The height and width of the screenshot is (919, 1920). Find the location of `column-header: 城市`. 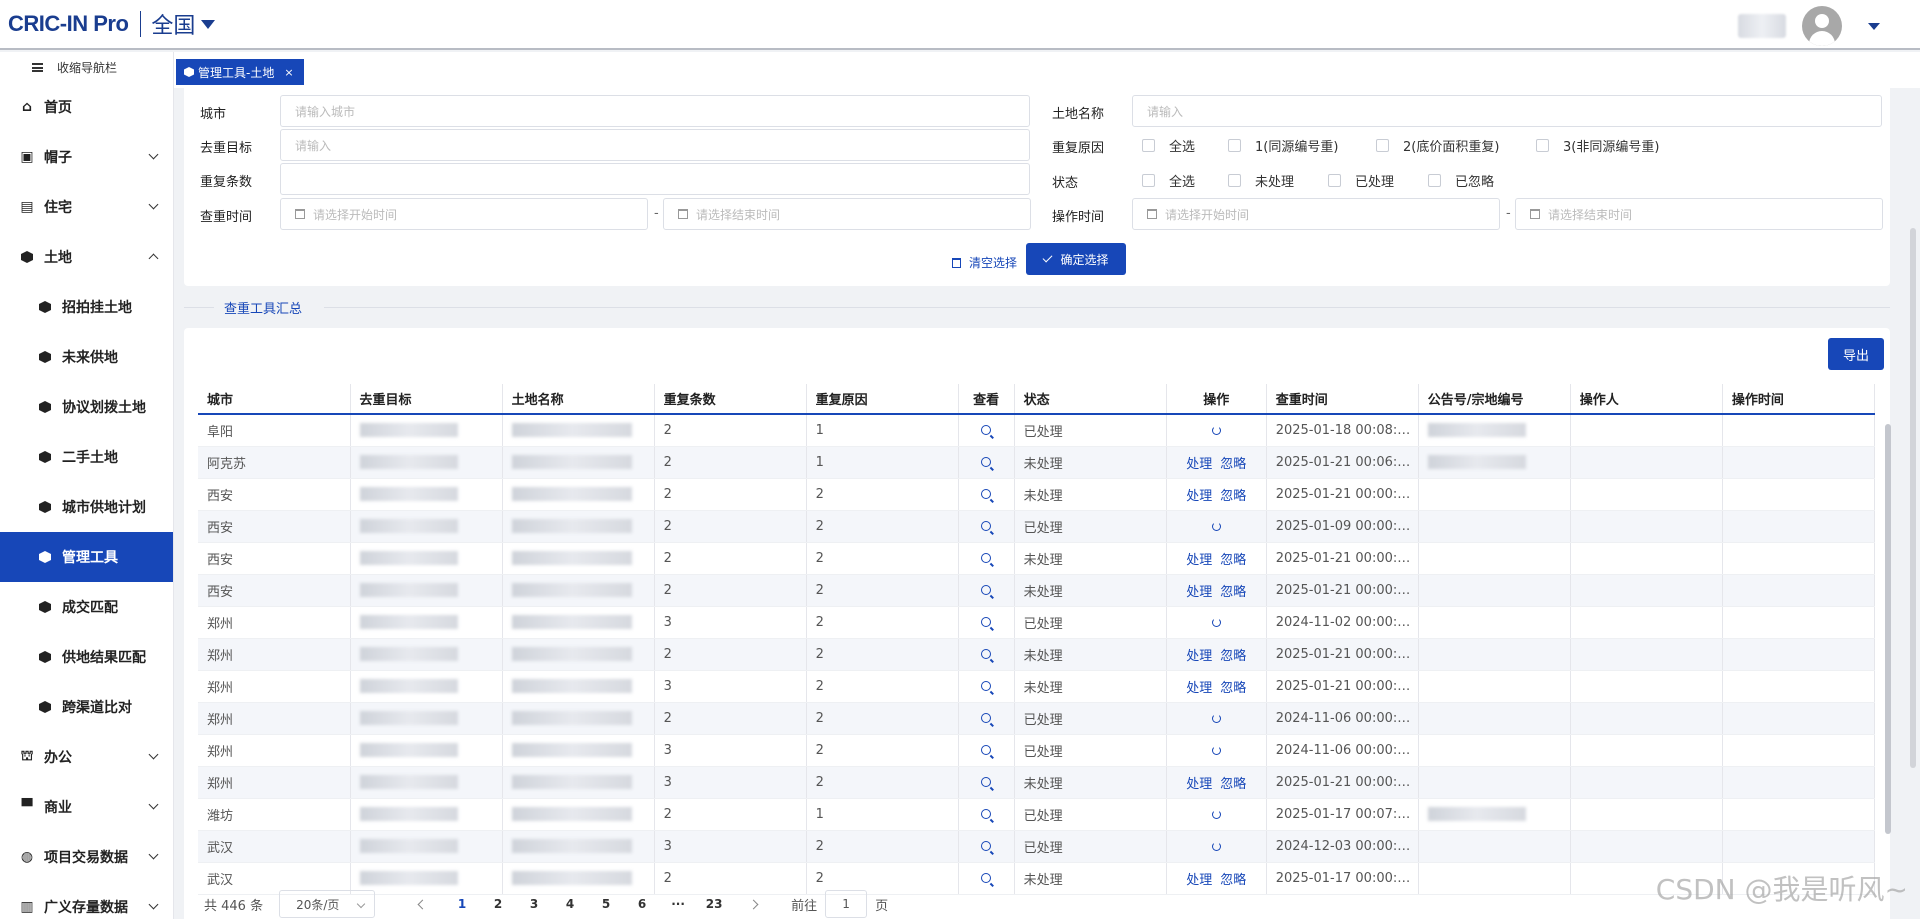

column-header: 城市 is located at coordinates (274, 399).